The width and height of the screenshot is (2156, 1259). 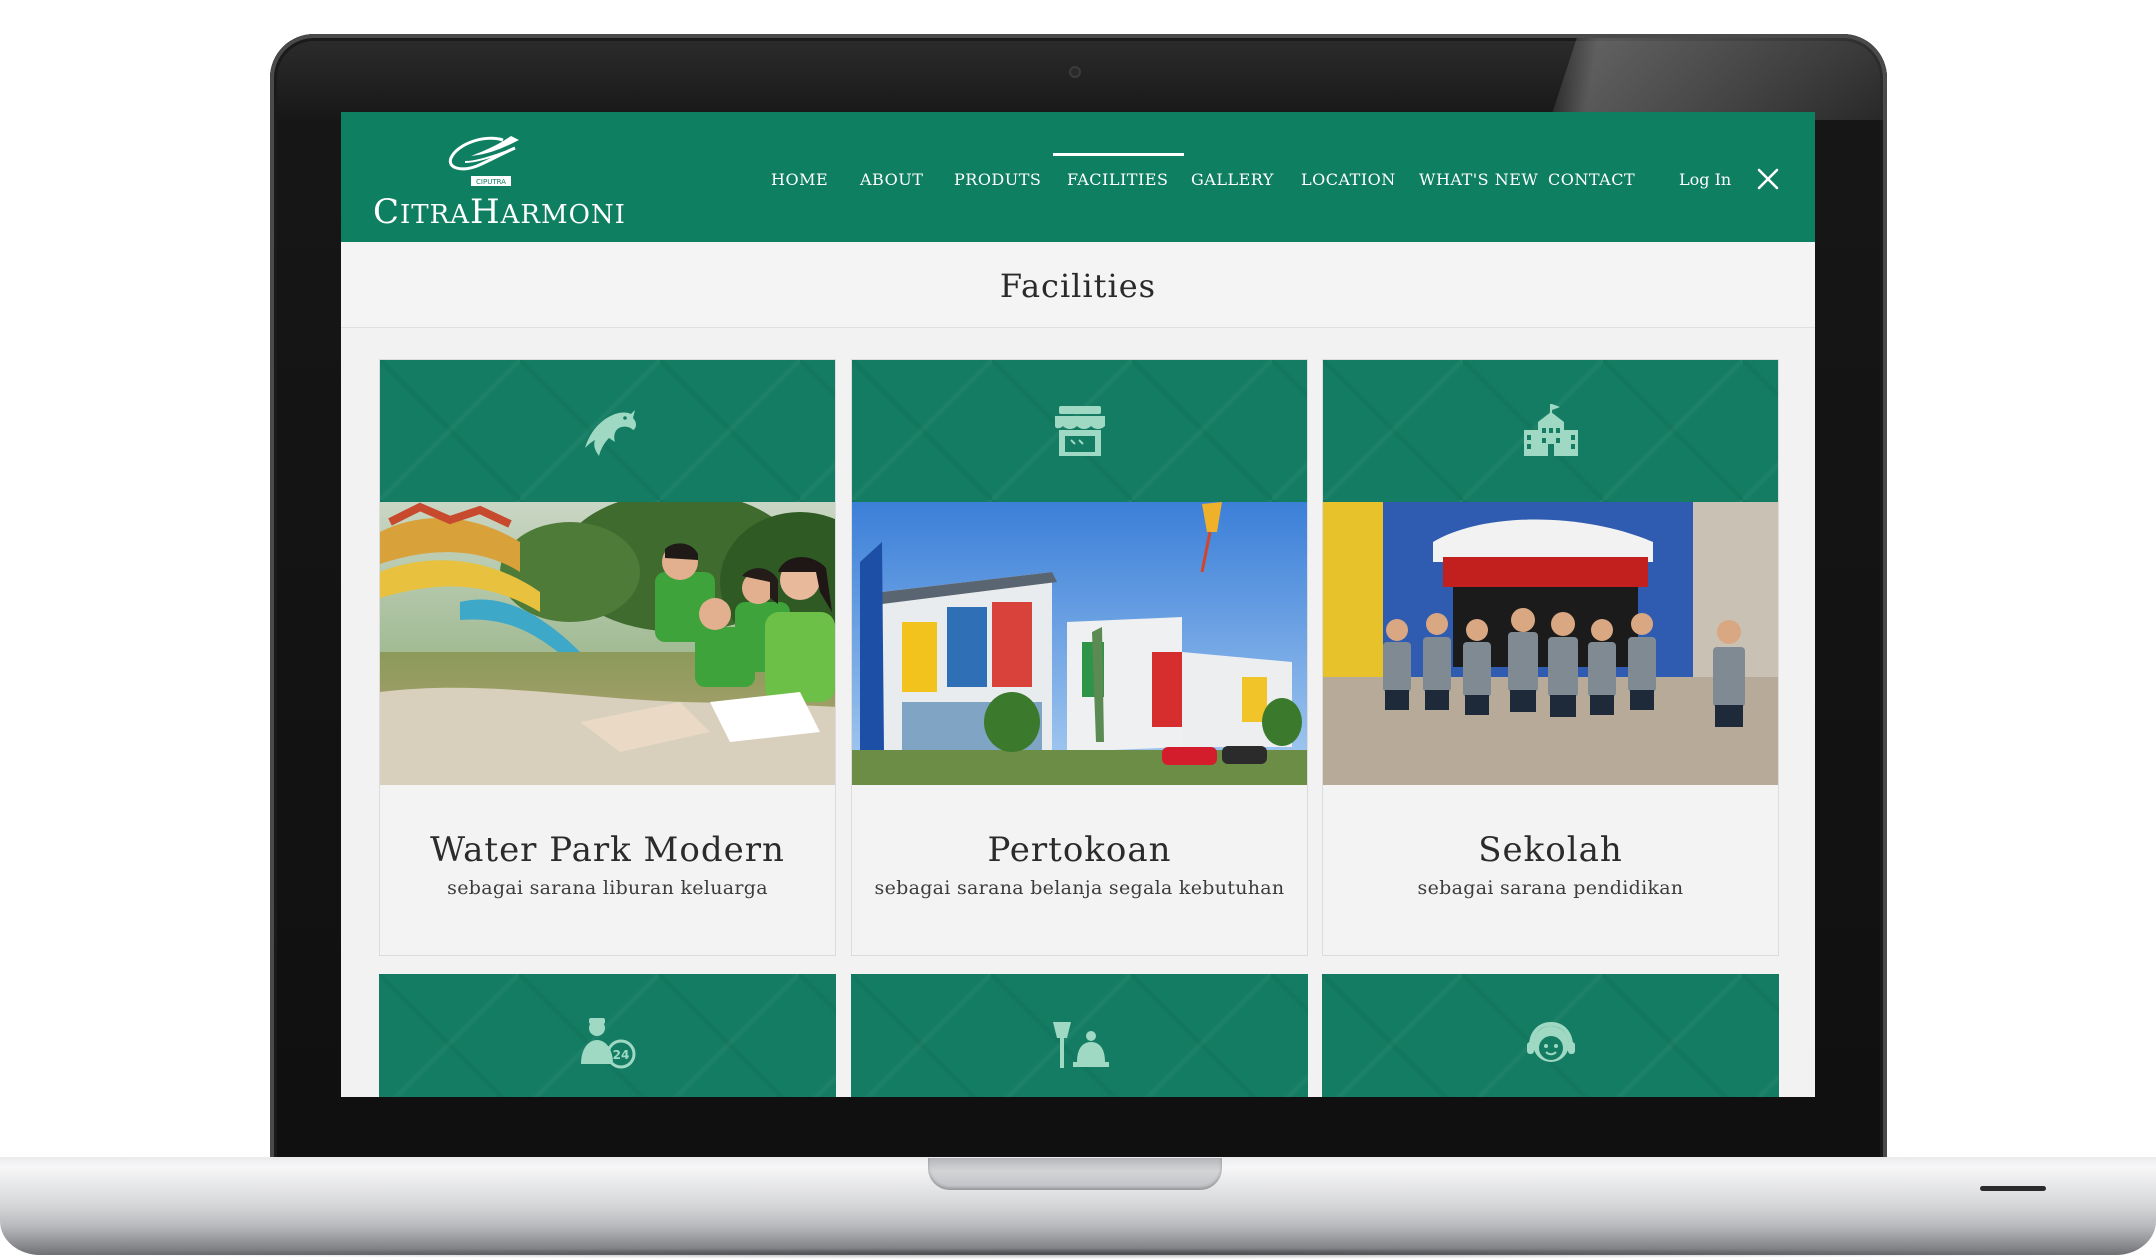 I want to click on facility-card-customer-service, so click(x=1550, y=1035).